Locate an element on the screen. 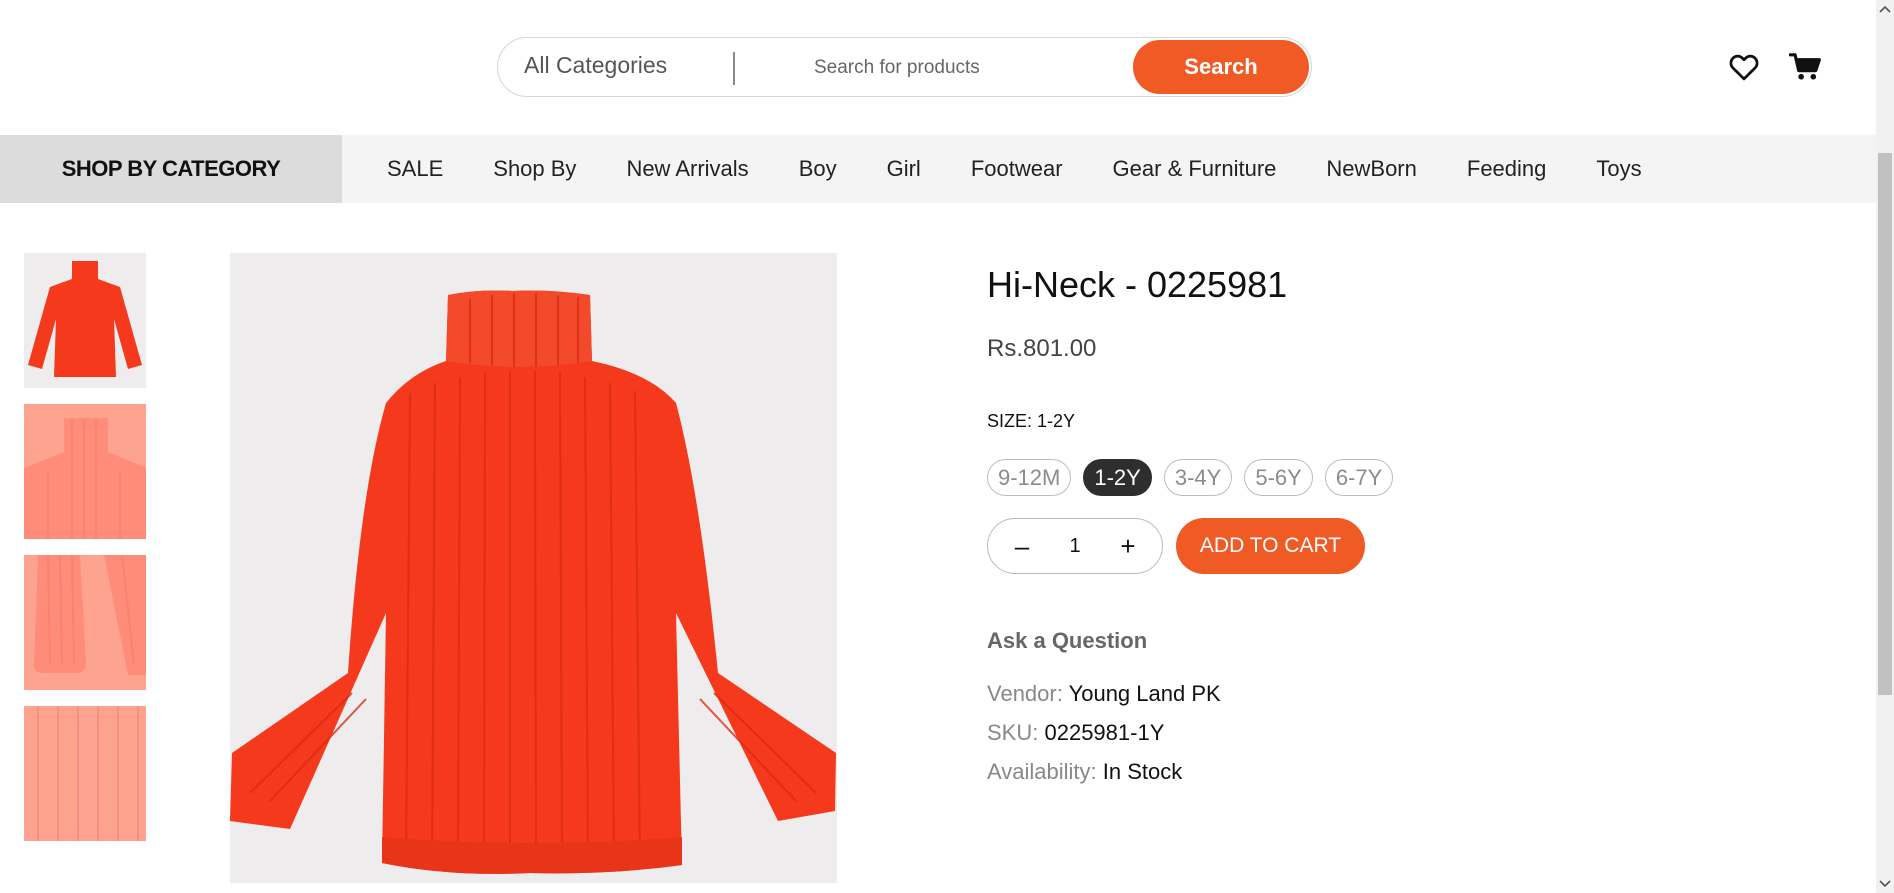 This screenshot has width=1894, height=893. heart-icon is located at coordinates (1744, 67).